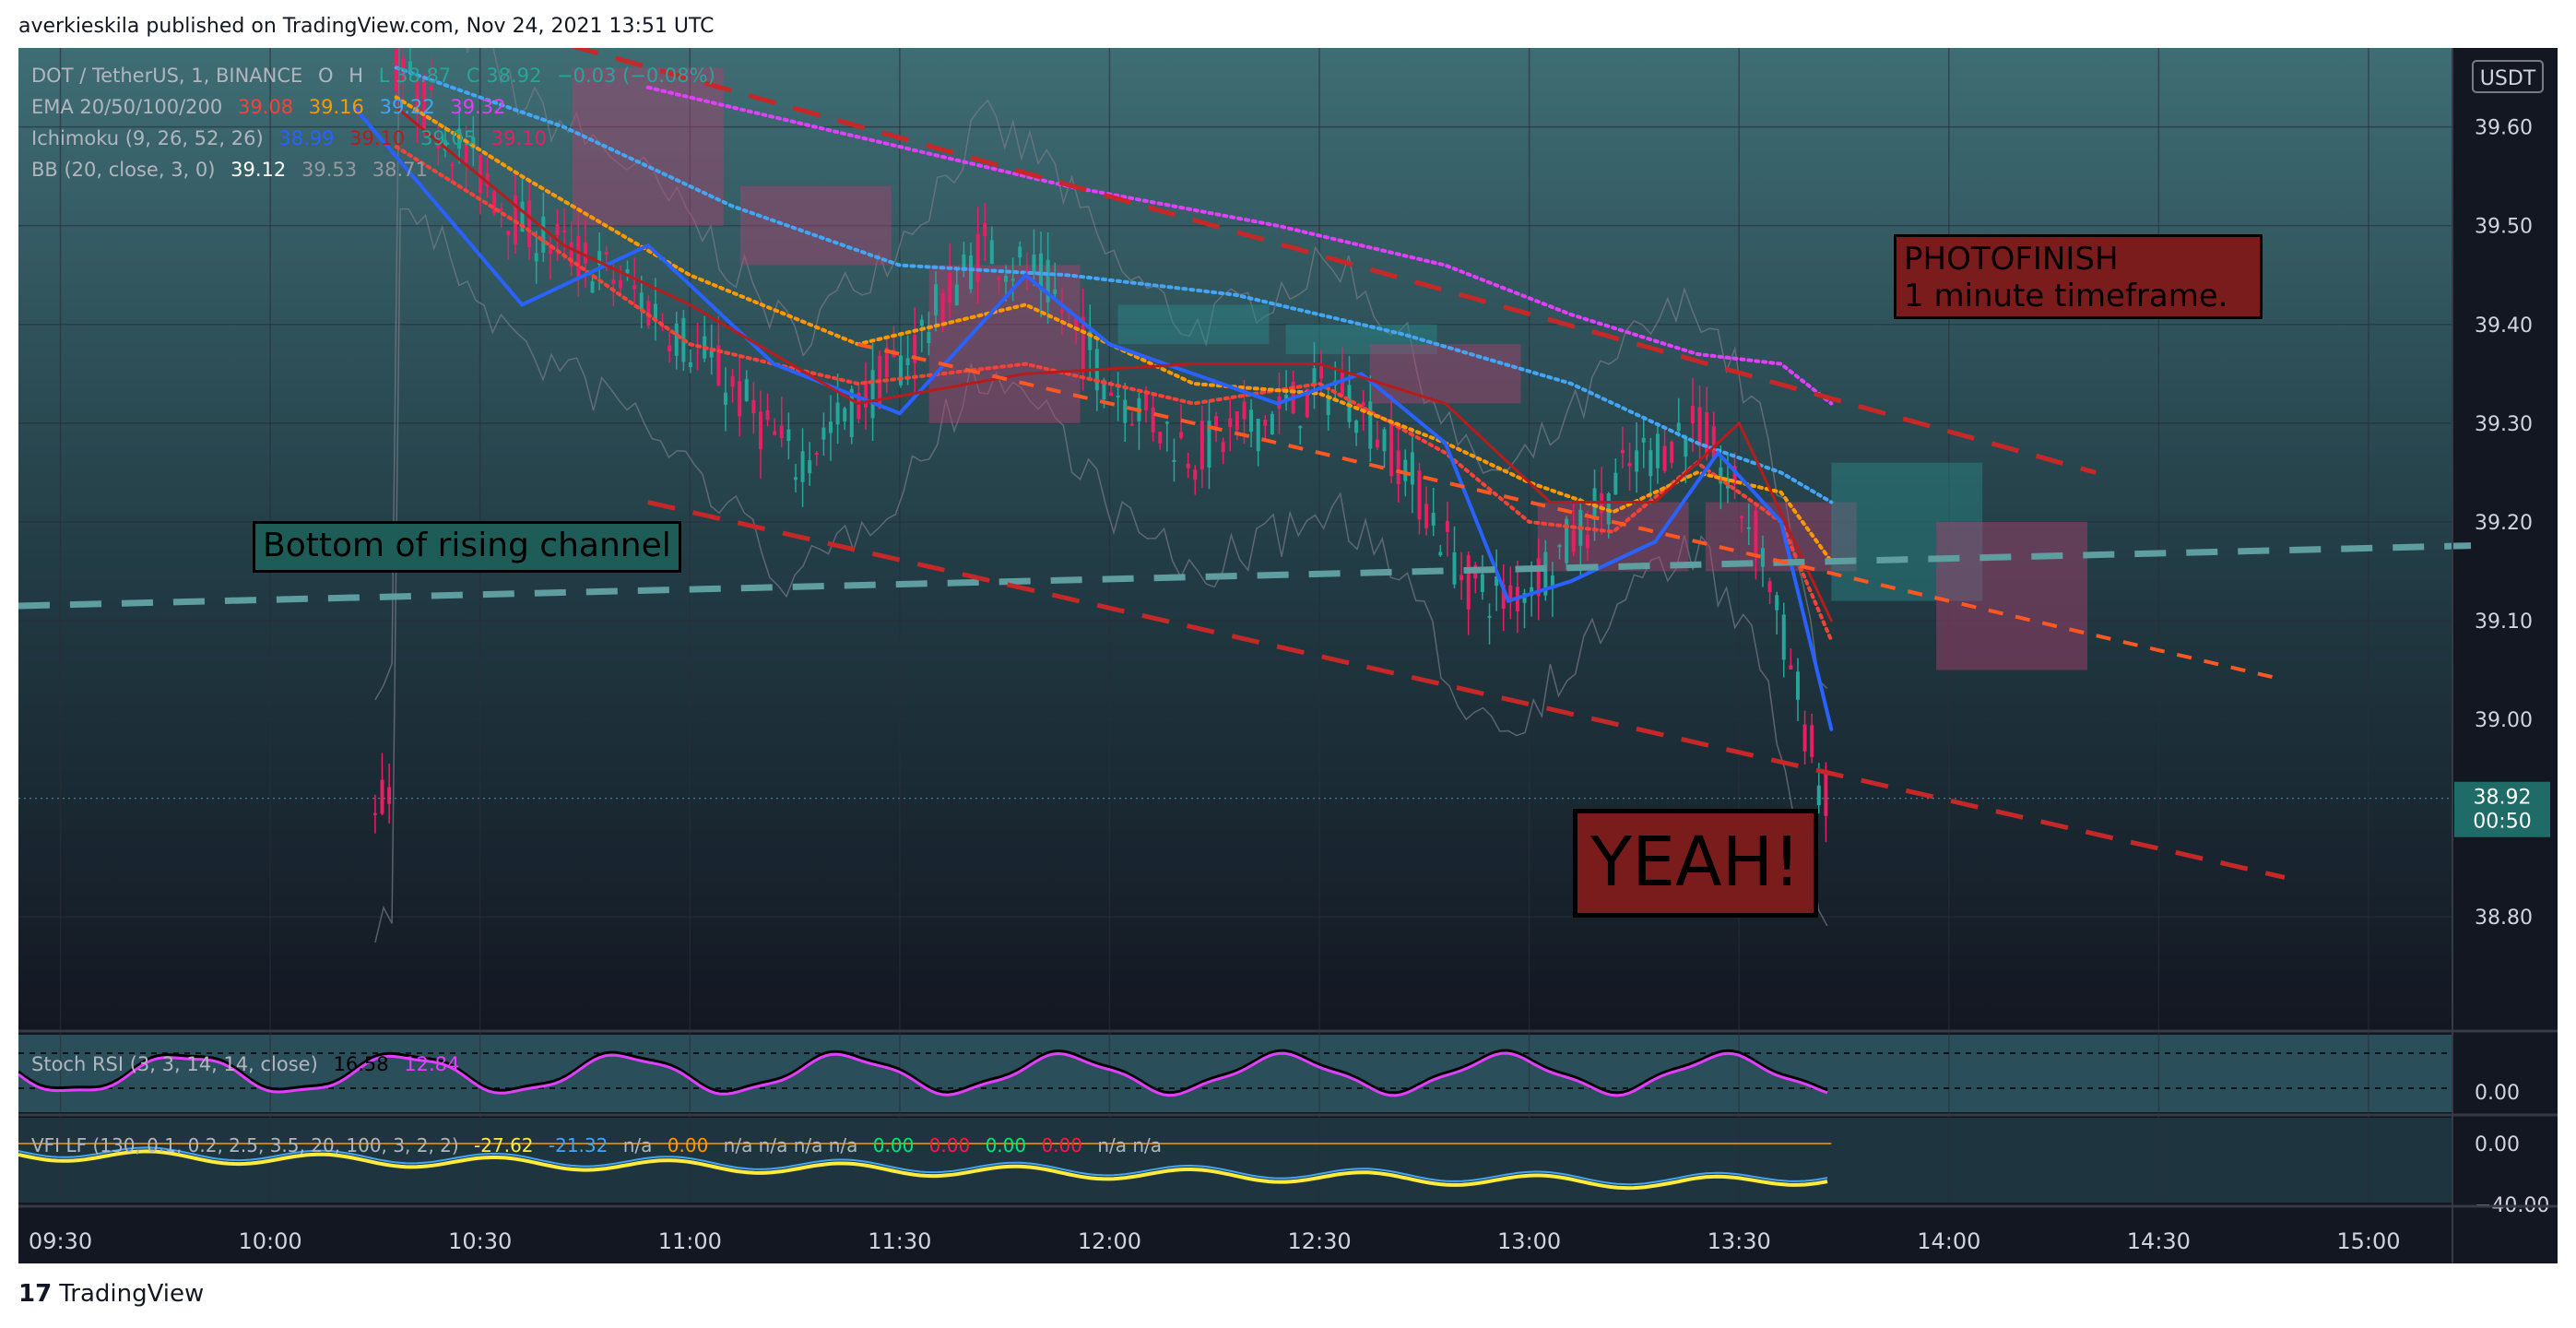 The width and height of the screenshot is (2576, 1328). What do you see at coordinates (270, 1241) in the screenshot?
I see `x-tick-1000: 10:00` at bounding box center [270, 1241].